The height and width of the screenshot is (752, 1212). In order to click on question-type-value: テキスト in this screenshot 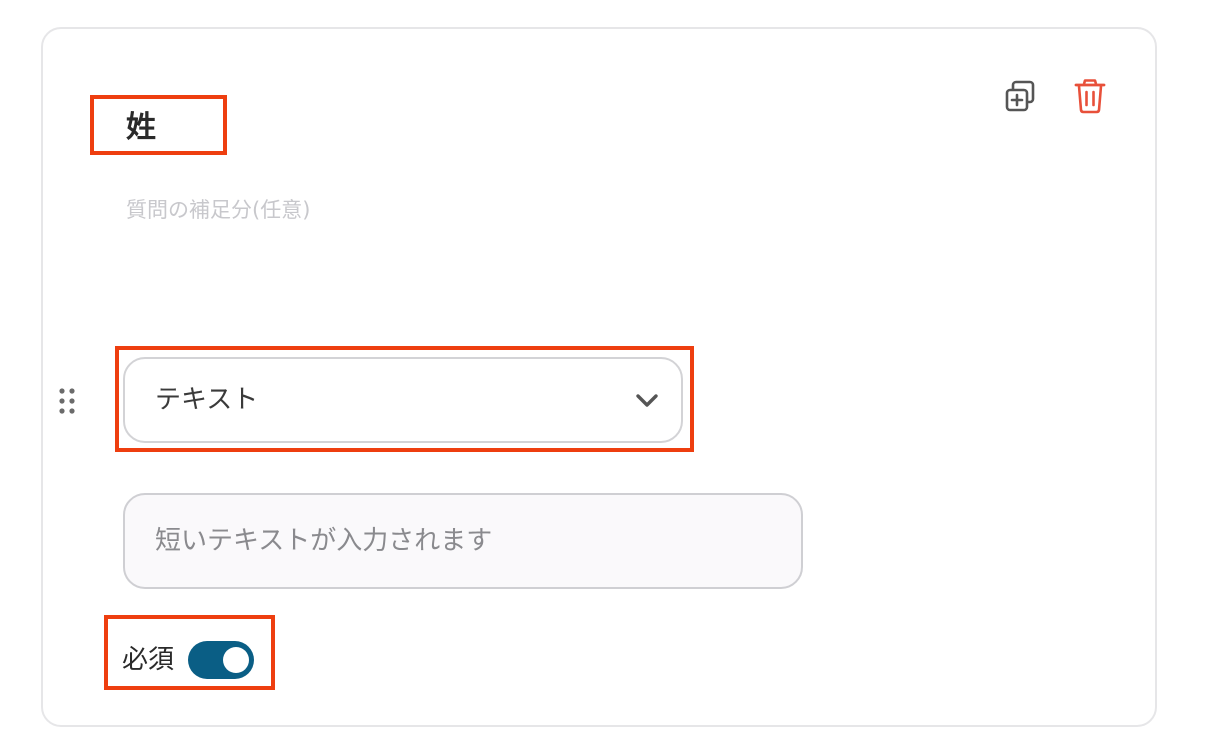, I will do `click(207, 400)`.